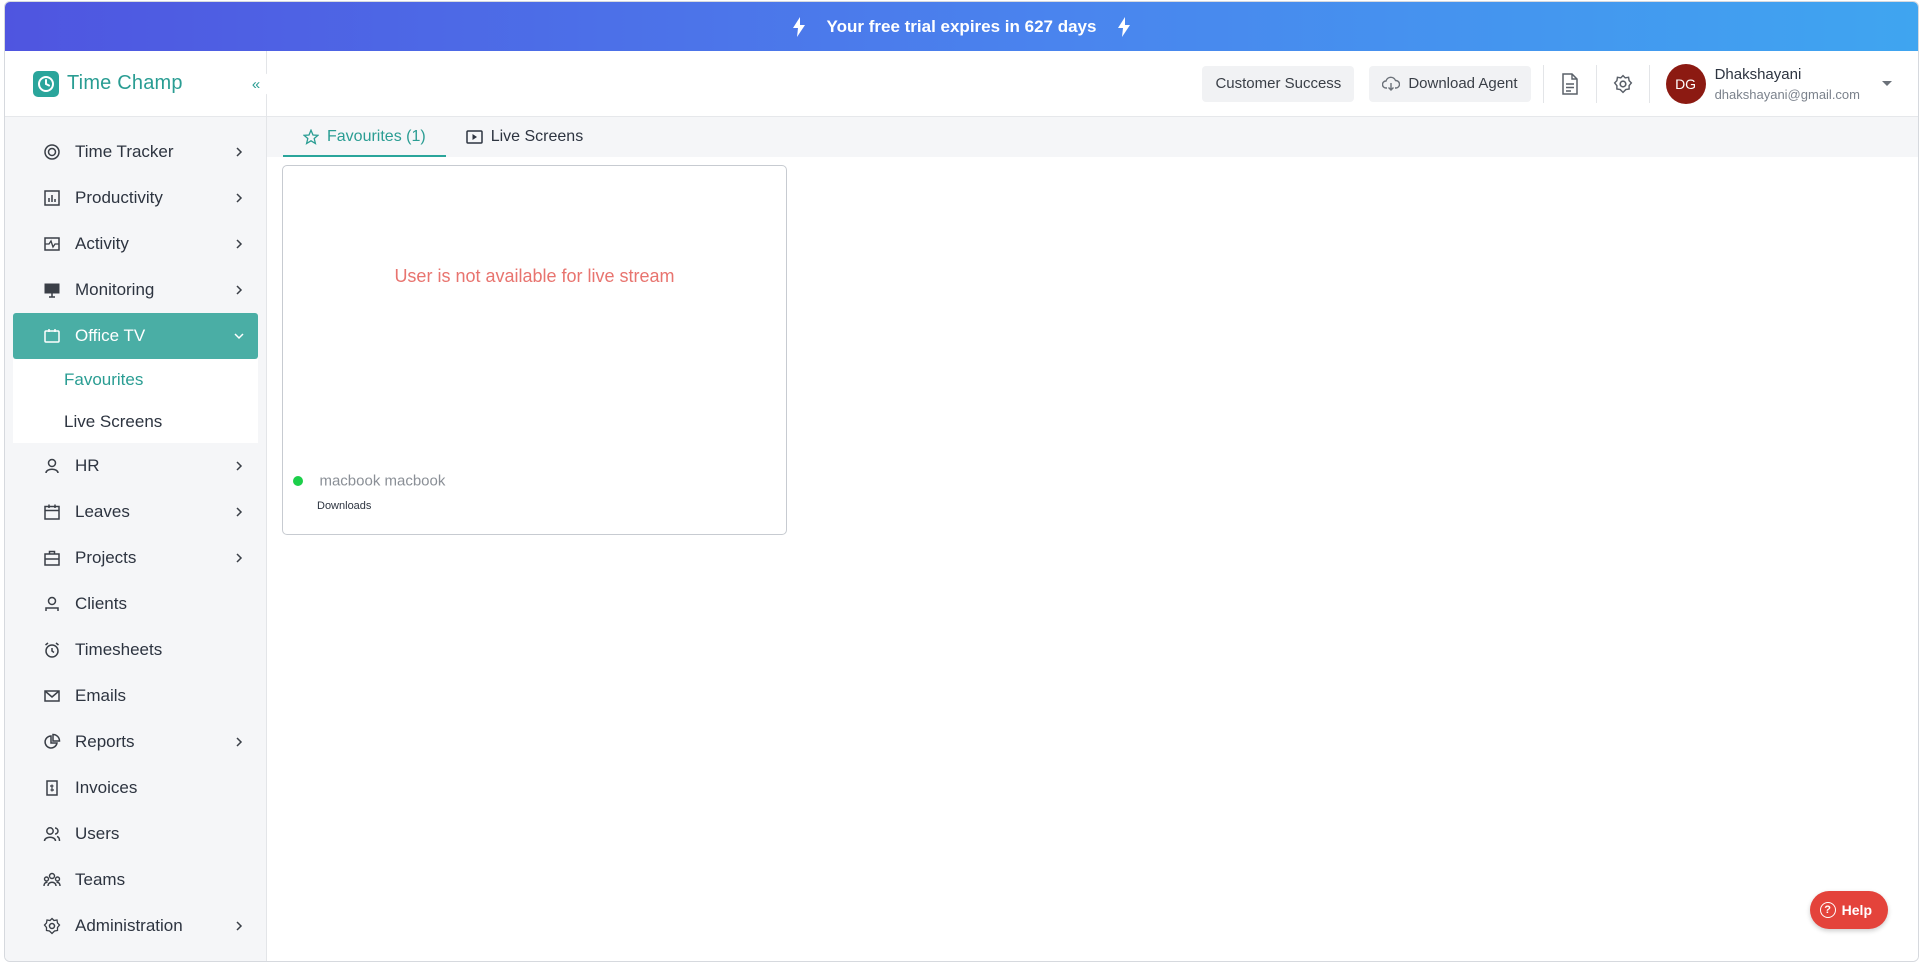 This screenshot has width=1919, height=965. I want to click on tab-label: Live Screens, so click(537, 136).